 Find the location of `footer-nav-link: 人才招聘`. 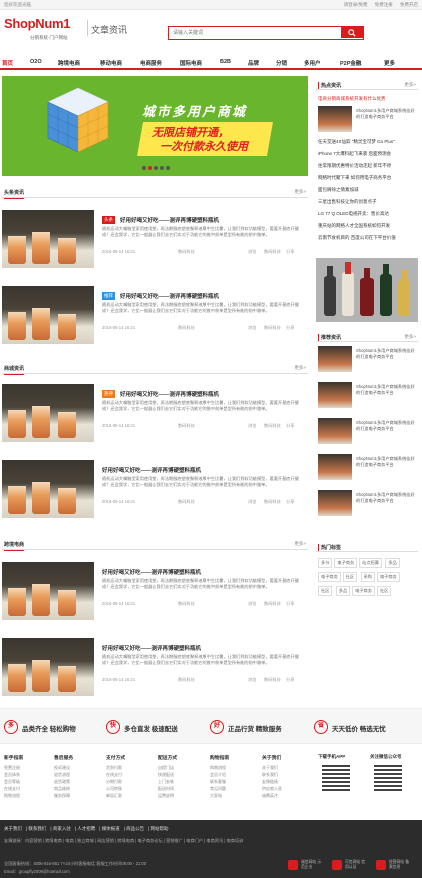

footer-nav-link: 人才招聘 is located at coordinates (86, 828).